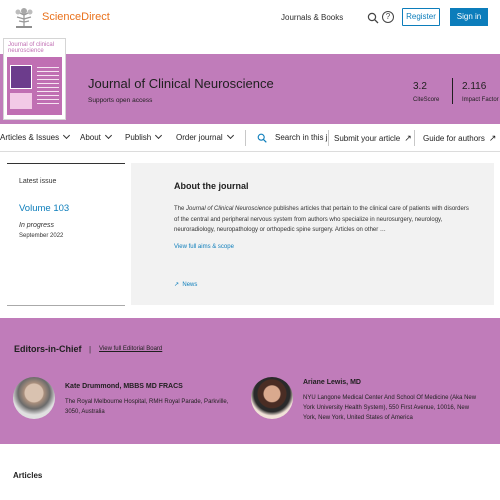 The width and height of the screenshot is (500, 500). Describe the element at coordinates (229, 209) in the screenshot. I see `about-text-journal: Journal of Clinical Neuroscience` at that location.